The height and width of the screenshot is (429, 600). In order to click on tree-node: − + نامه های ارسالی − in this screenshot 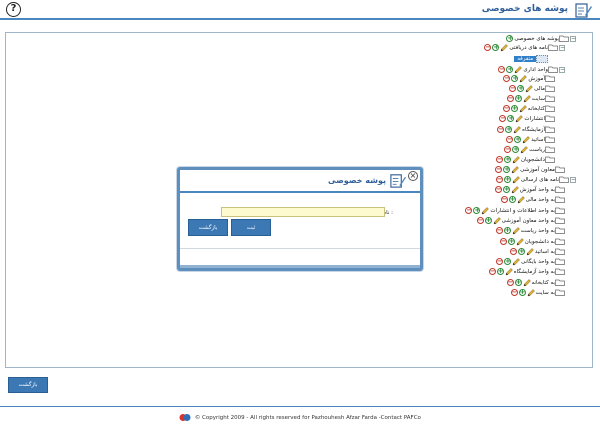, I will do `click(536, 179)`.